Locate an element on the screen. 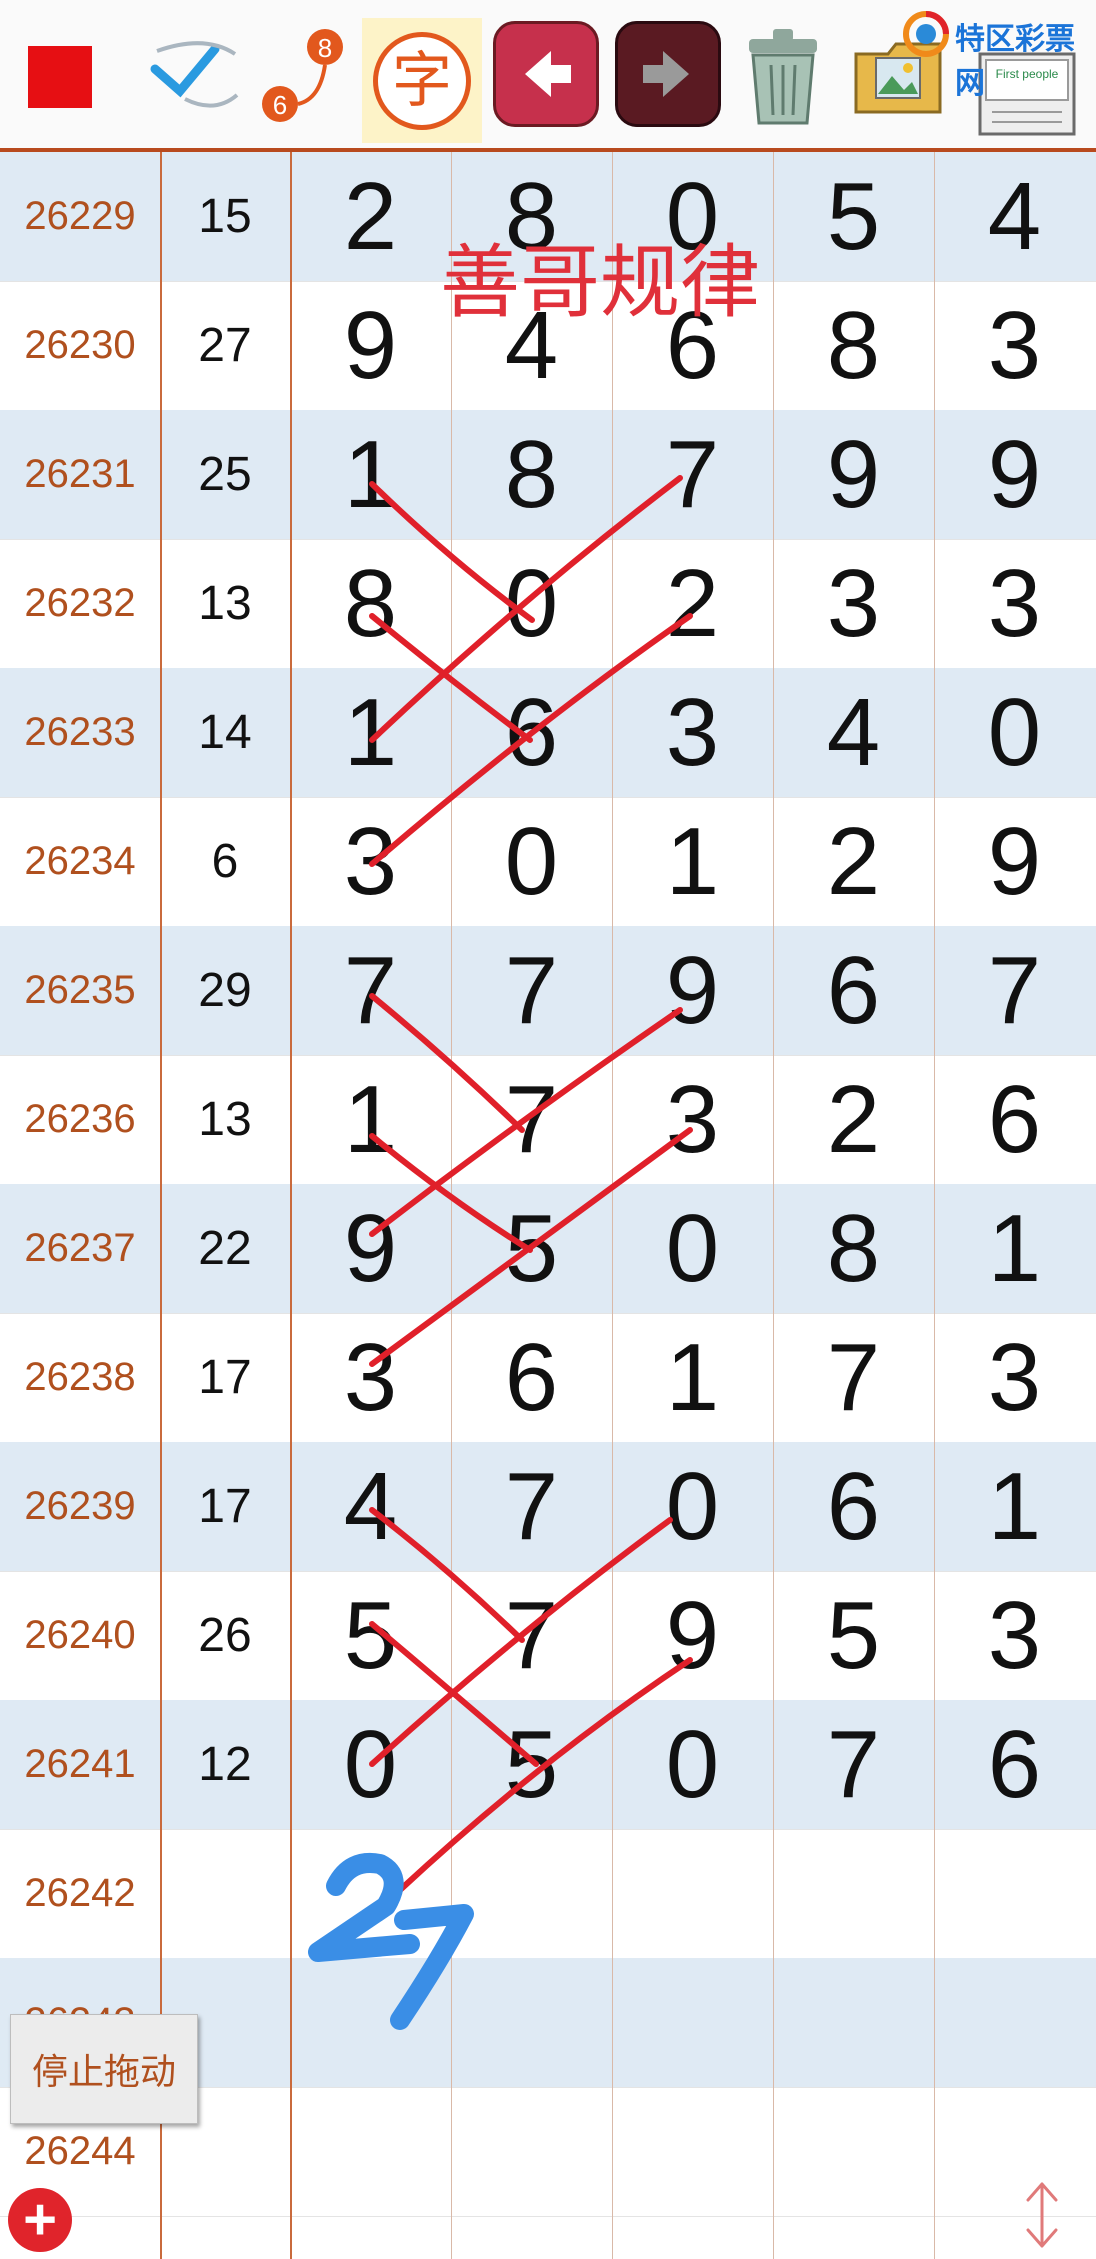  add-button: + is located at coordinates (40, 2220).